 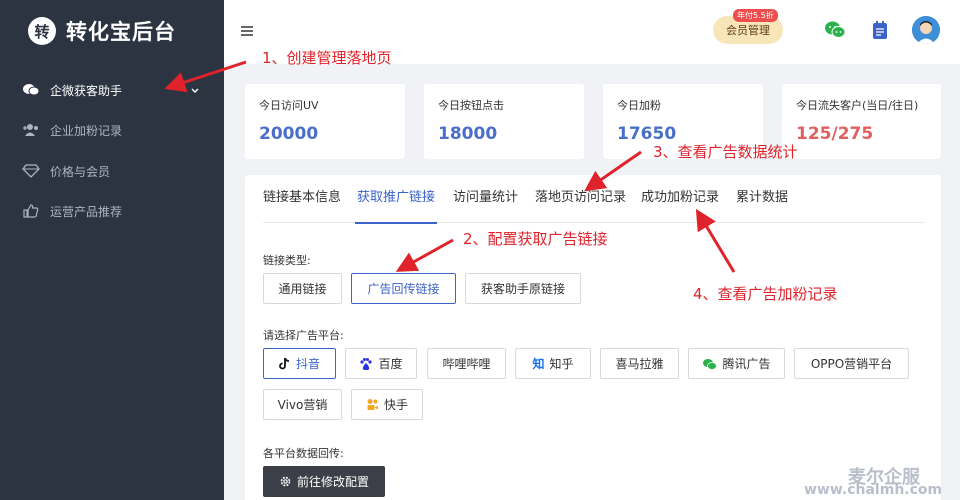 What do you see at coordinates (873, 490) in the screenshot?
I see `watermark-url: www.chalmh.com` at bounding box center [873, 490].